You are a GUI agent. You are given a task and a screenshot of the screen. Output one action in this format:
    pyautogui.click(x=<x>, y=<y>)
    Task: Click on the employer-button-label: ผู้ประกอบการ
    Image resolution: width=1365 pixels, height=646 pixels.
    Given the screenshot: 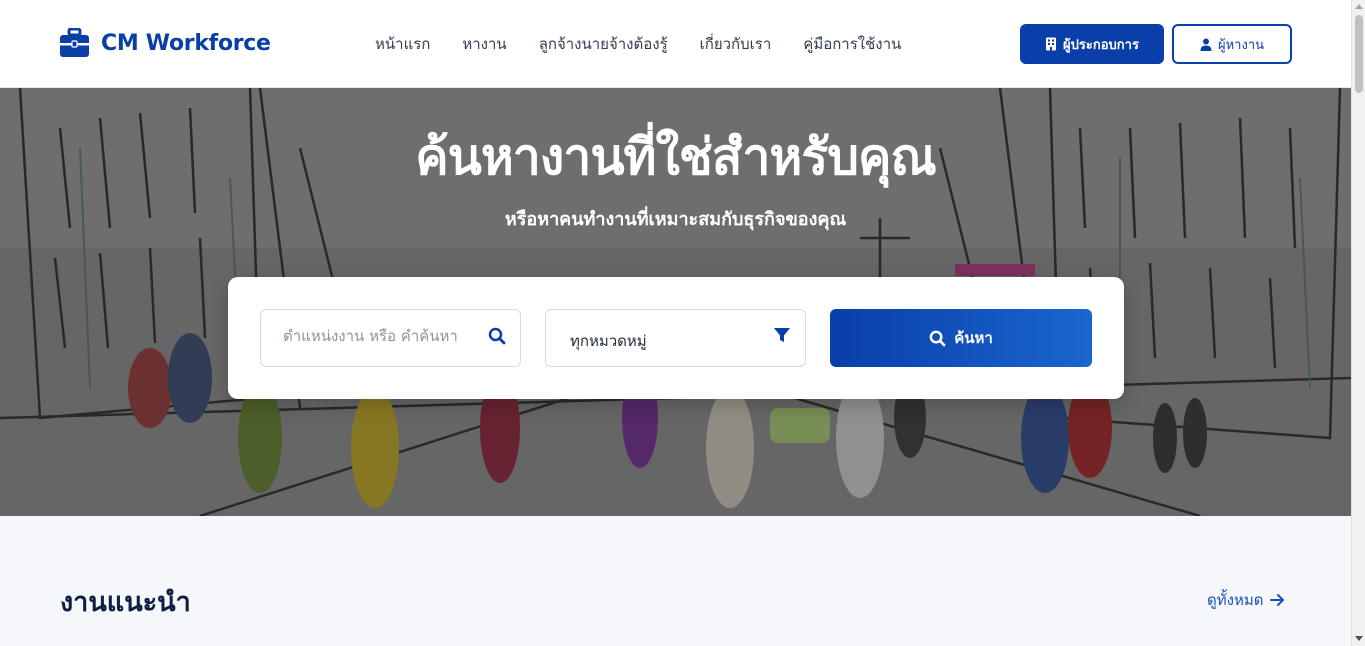 What is the action you would take?
    pyautogui.click(x=1101, y=45)
    